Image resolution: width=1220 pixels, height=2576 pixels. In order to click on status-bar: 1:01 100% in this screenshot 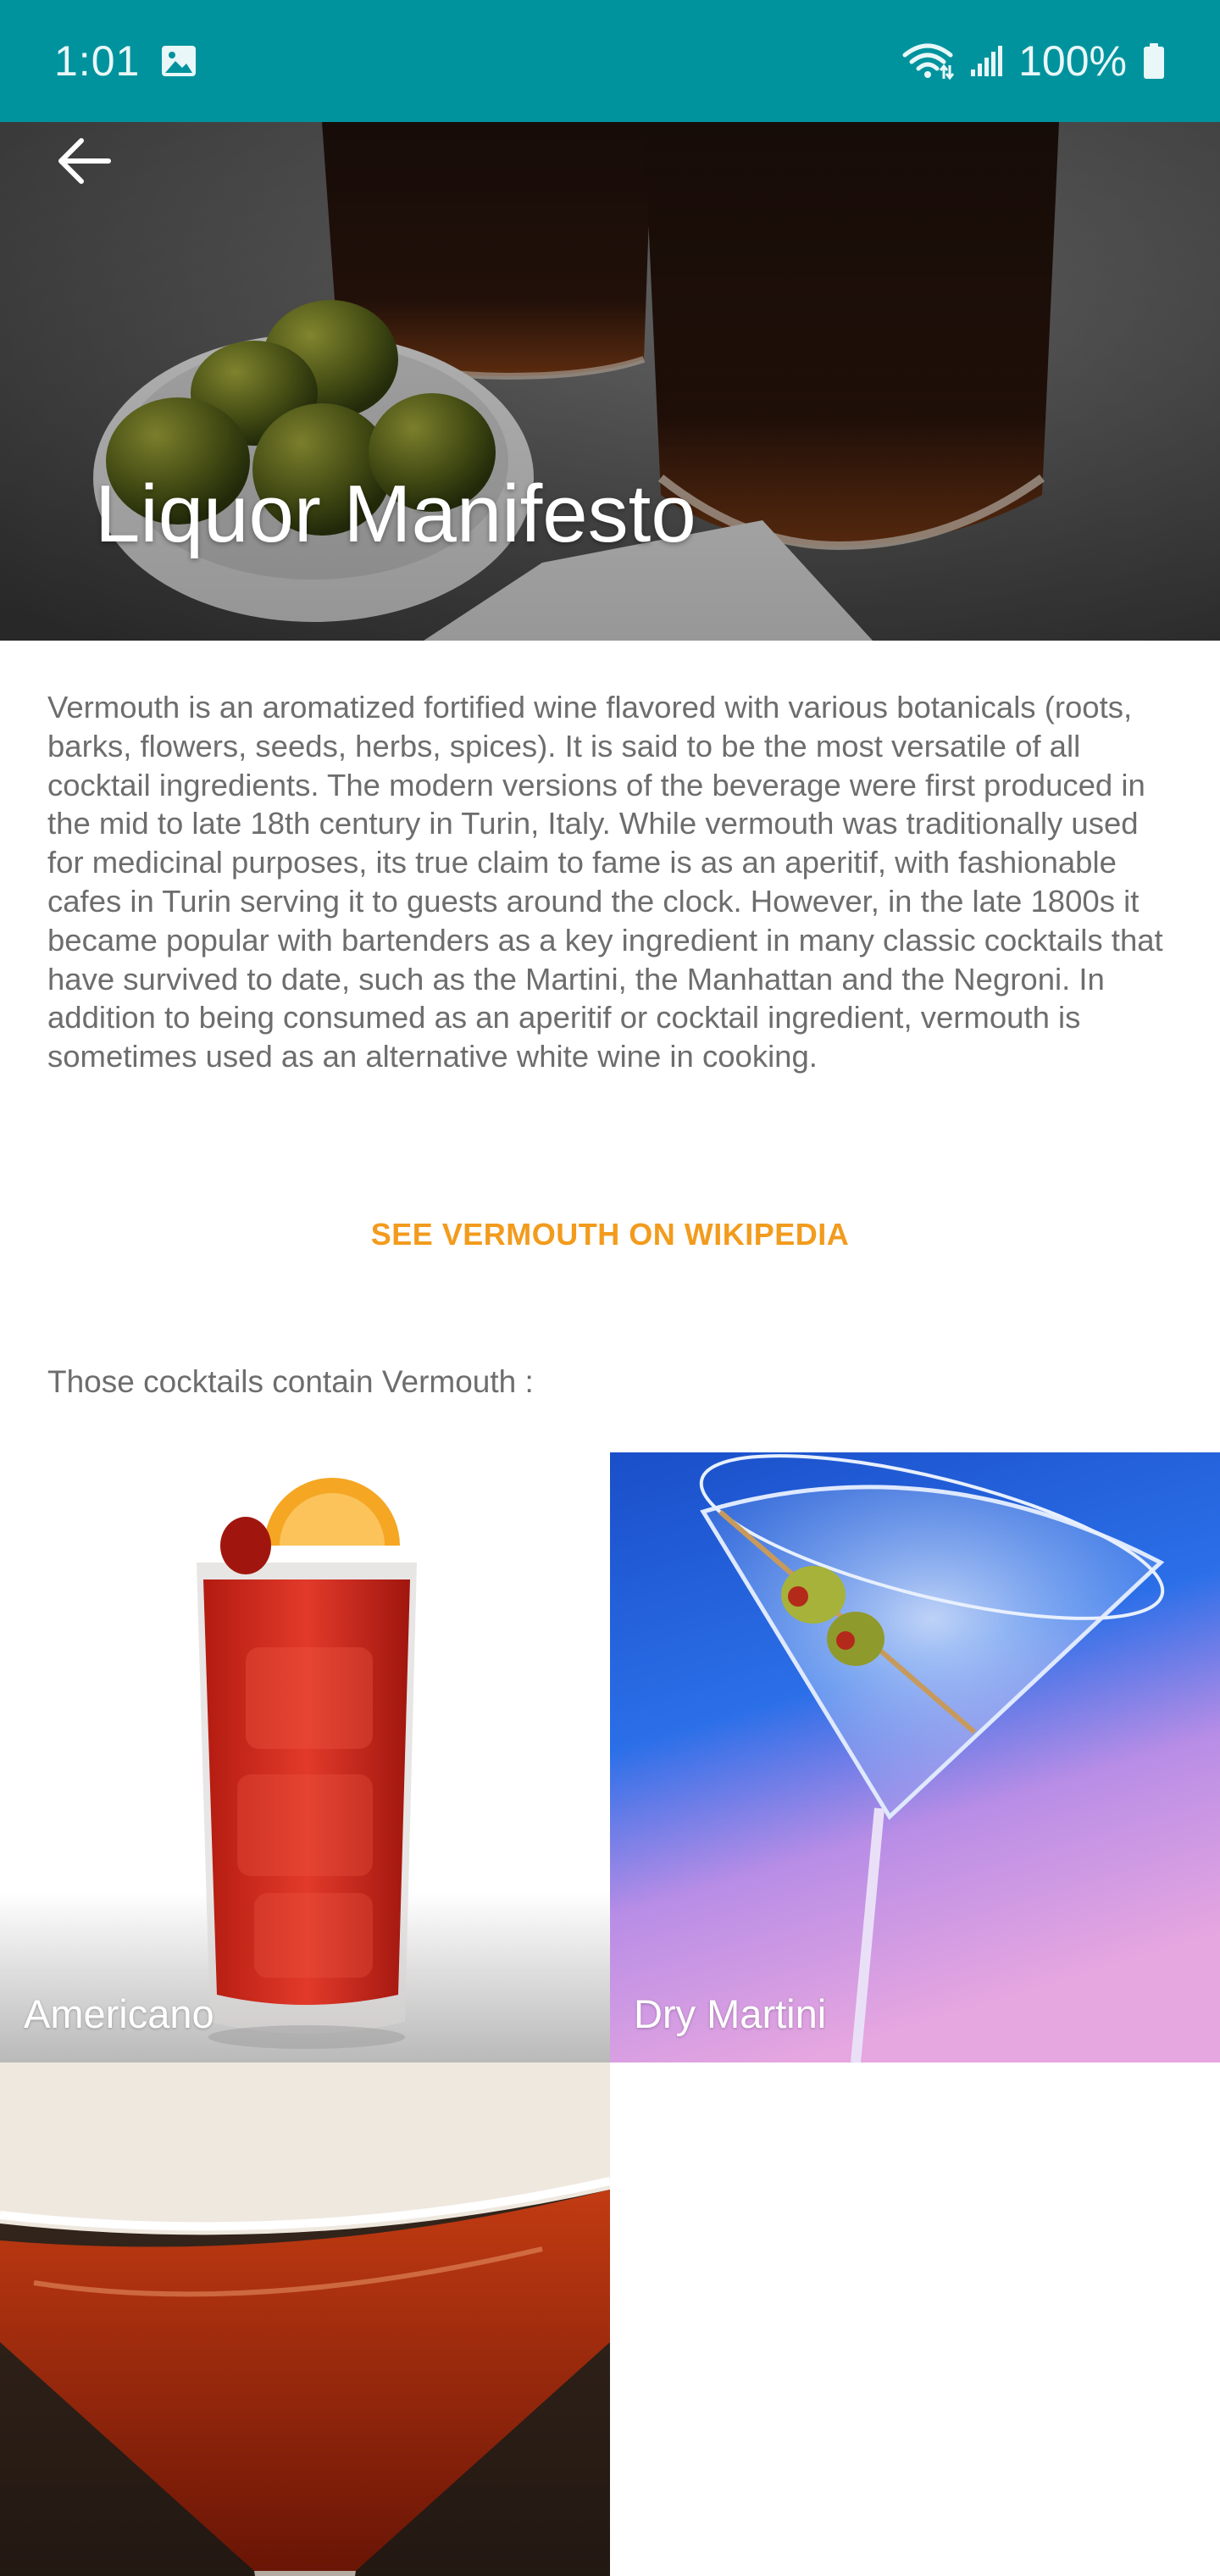, I will do `click(610, 61)`.